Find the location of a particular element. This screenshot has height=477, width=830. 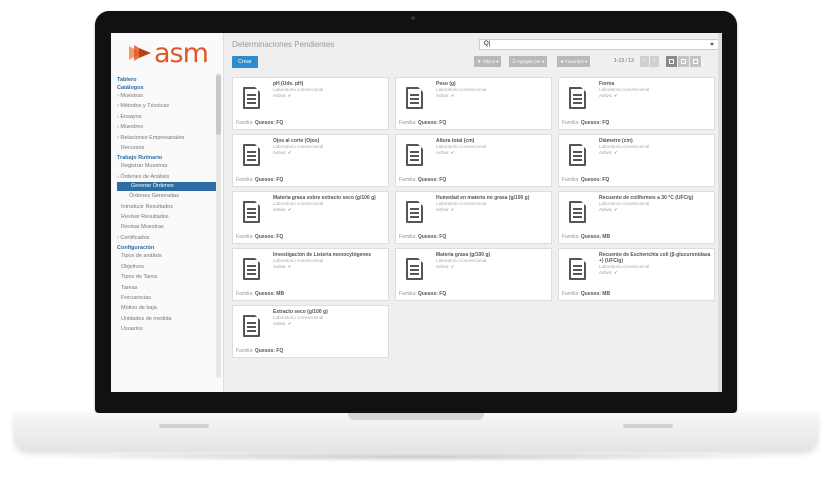

sidebar-item: Revisar Resultados is located at coordinates (170, 217).